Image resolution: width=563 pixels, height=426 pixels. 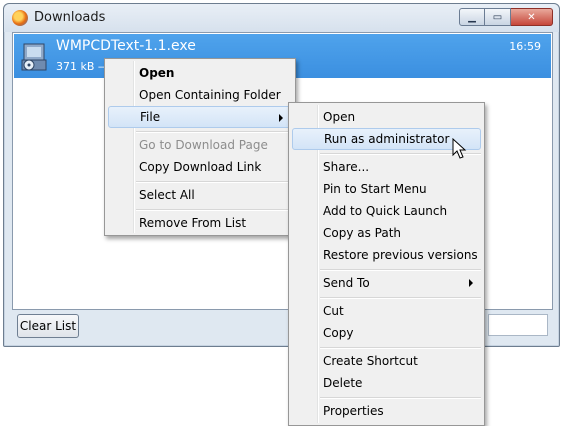 I want to click on menu-item-open-containing-folder: Open Containing Folder, so click(x=200, y=95).